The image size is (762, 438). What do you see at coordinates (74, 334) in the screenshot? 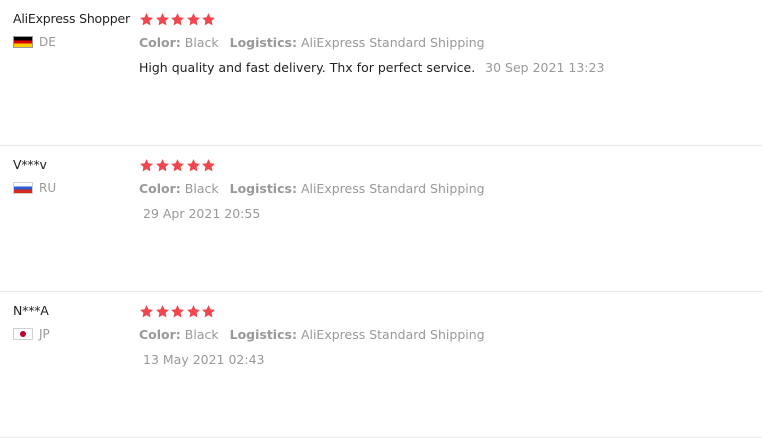
I see `reviewer-country: JP` at bounding box center [74, 334].